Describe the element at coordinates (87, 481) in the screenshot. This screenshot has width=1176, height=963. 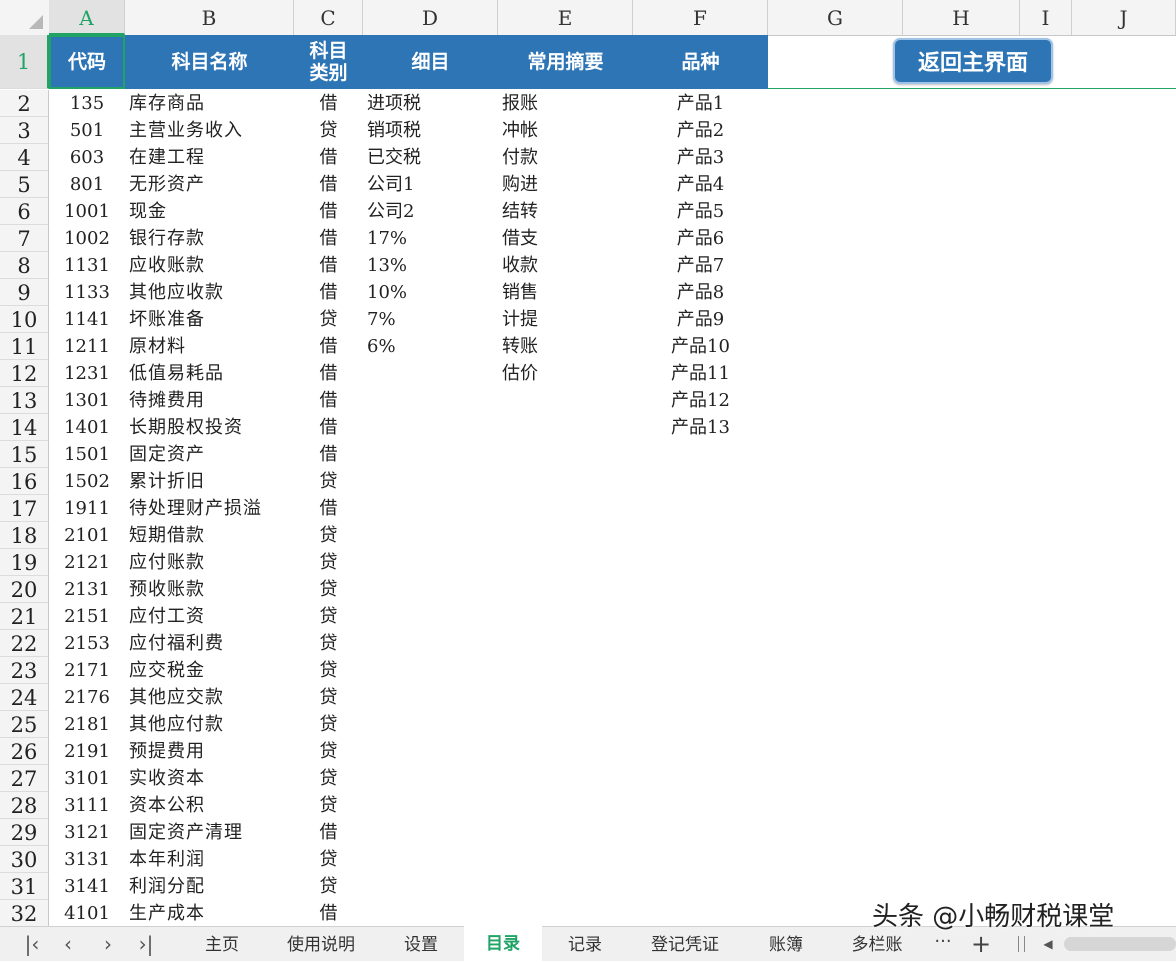
I see `code-cell: 1502` at that location.